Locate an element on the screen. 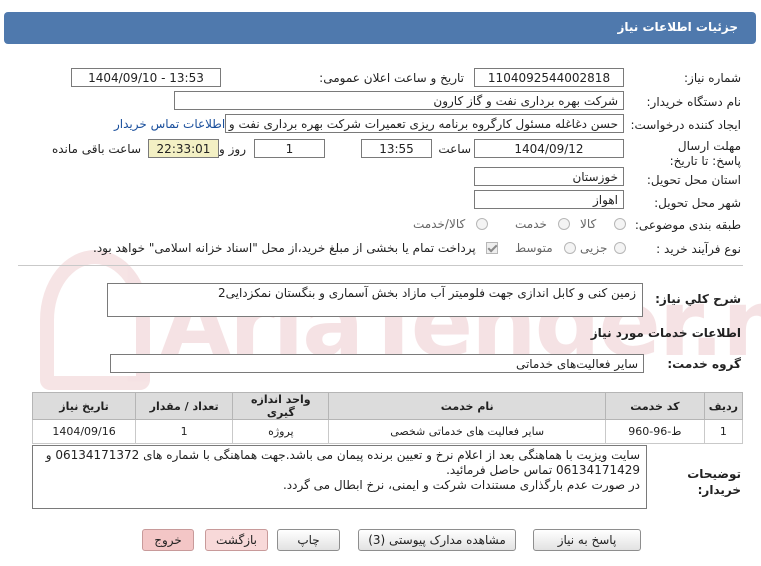 Image resolution: width=761 pixels, height=566 pixels. service-group-field: سایر فعالیت‌های خدماتی is located at coordinates (377, 363).